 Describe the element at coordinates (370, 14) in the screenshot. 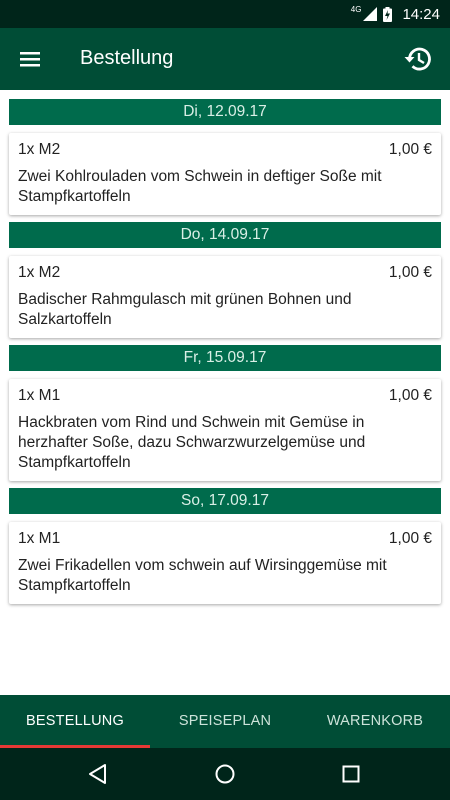

I see `signal-icon` at that location.